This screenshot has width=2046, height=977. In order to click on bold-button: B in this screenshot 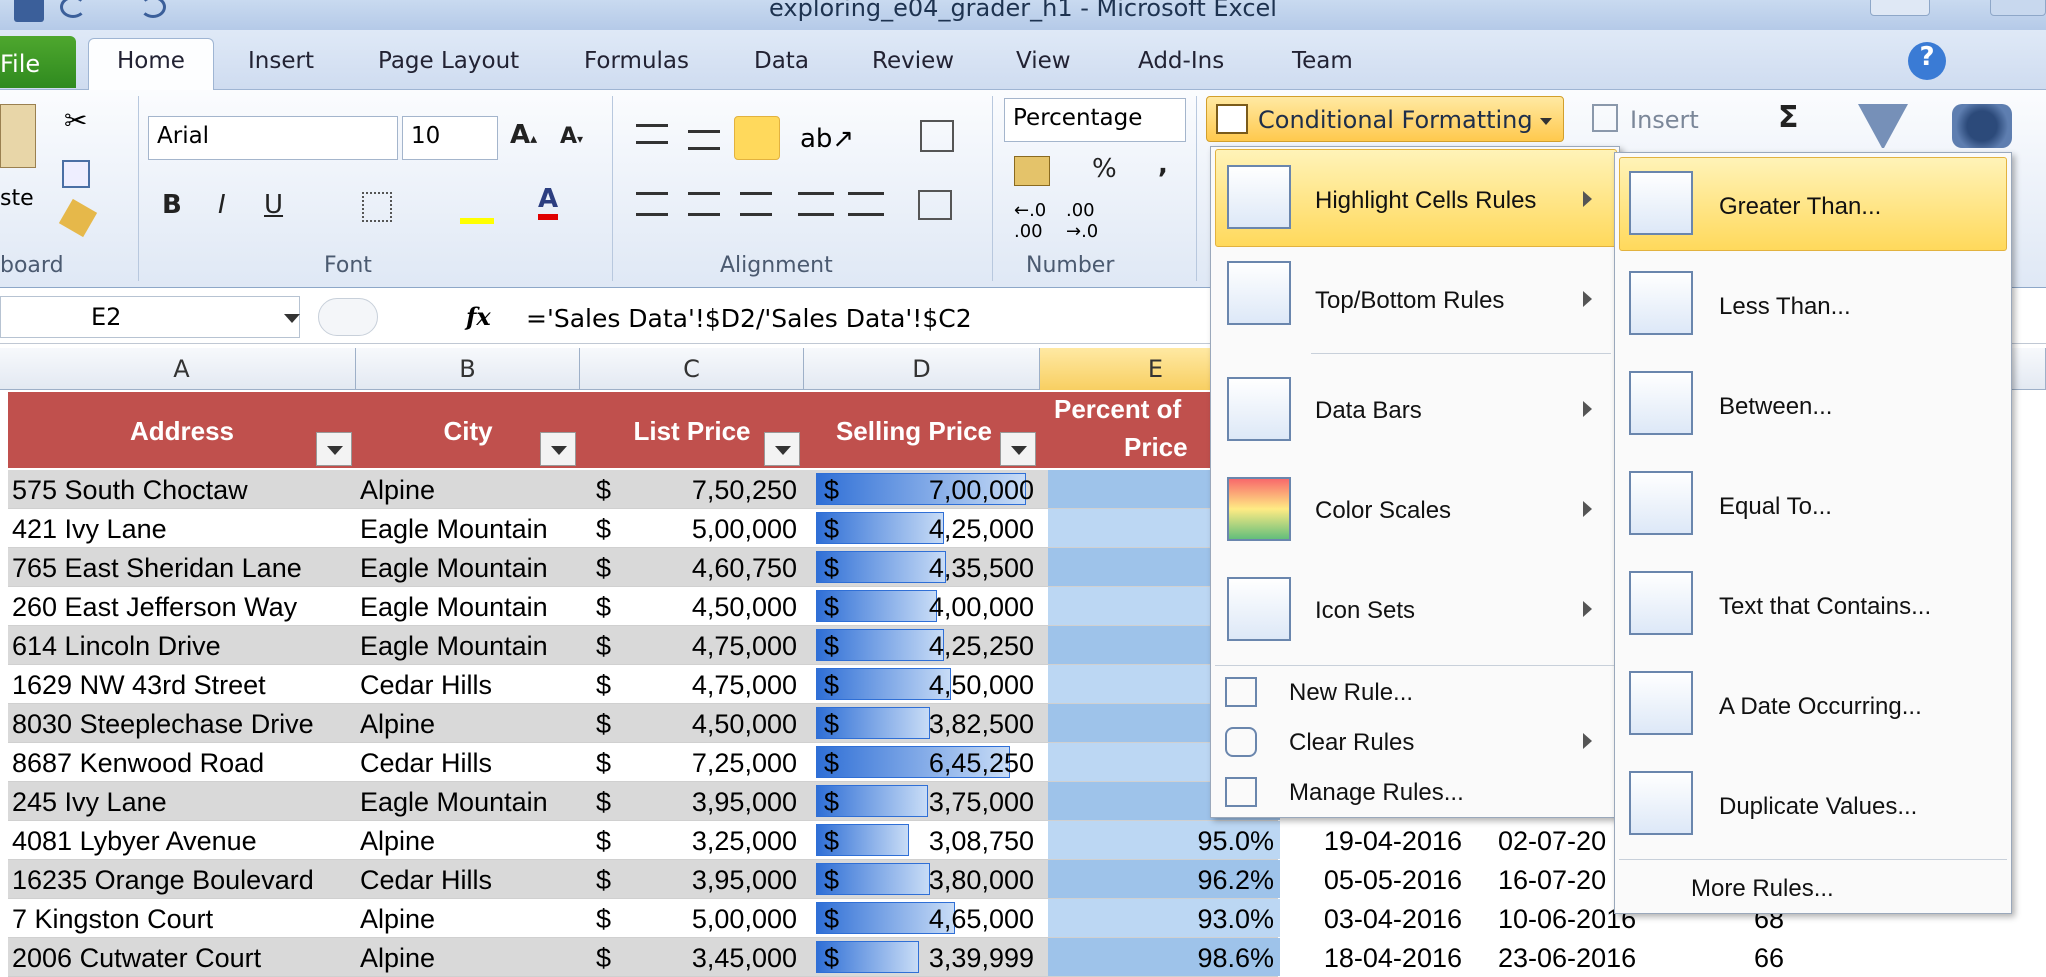, I will do `click(172, 205)`.